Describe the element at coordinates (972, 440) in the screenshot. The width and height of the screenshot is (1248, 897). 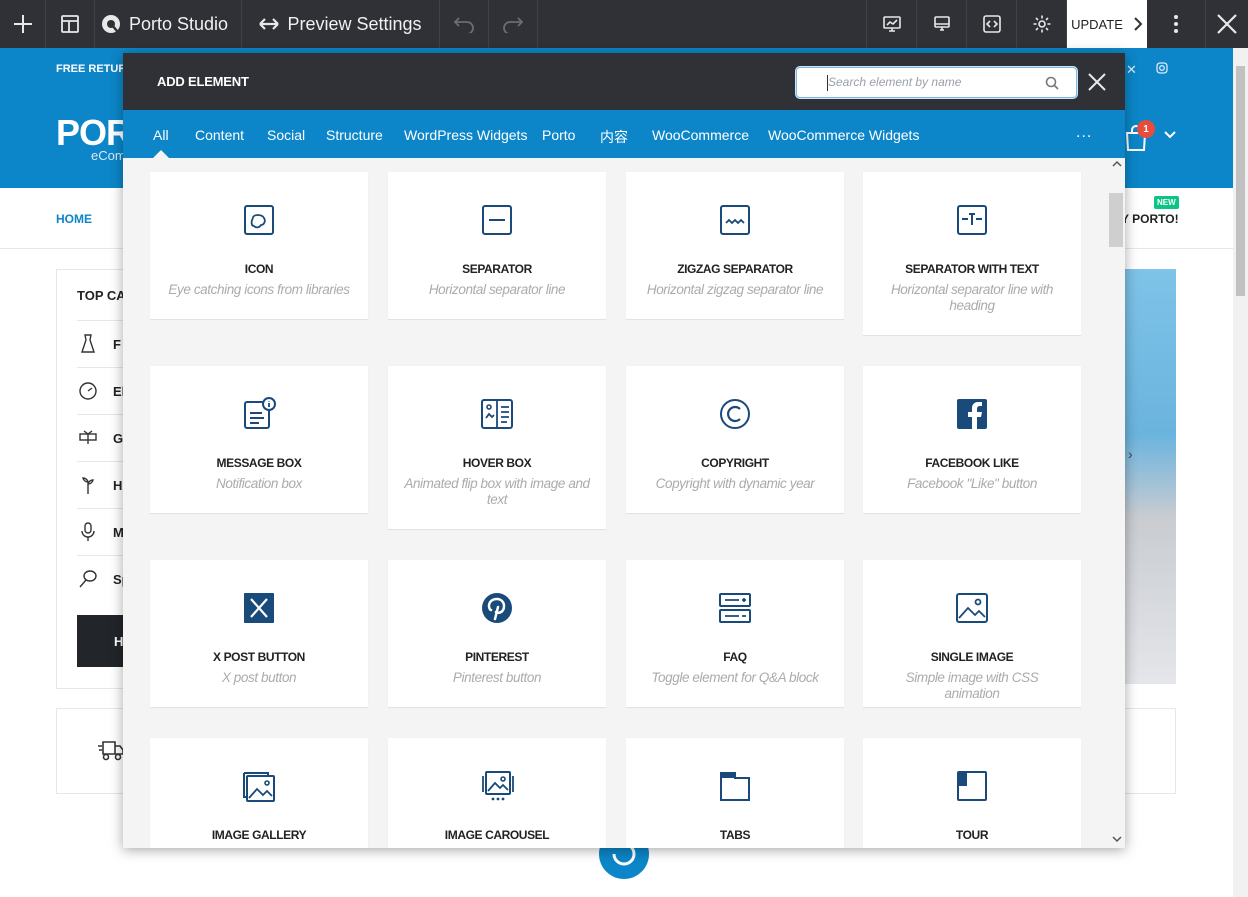
I see `element-card-facebook-like: FACEBOOK LIKE Facebook "Like" button` at that location.